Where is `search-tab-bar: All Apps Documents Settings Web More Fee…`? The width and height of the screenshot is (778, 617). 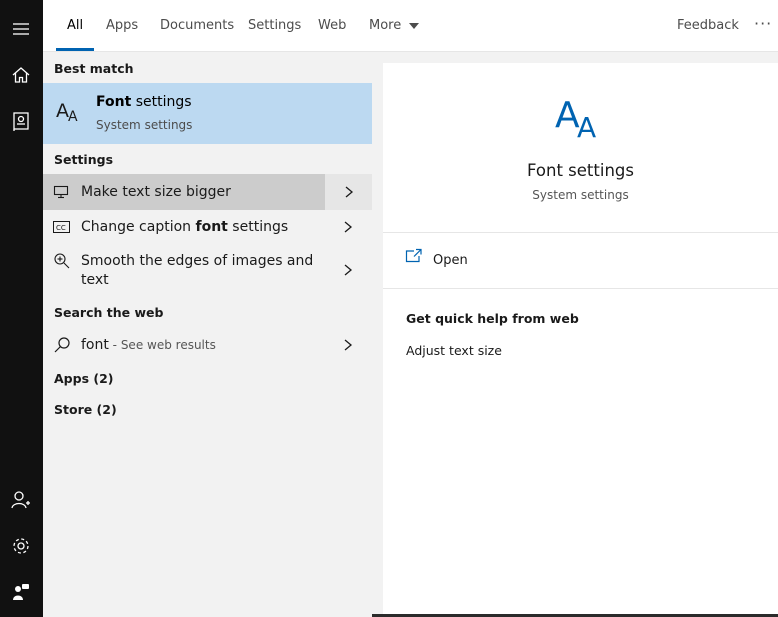 search-tab-bar: All Apps Documents Settings Web More Fee… is located at coordinates (410, 26).